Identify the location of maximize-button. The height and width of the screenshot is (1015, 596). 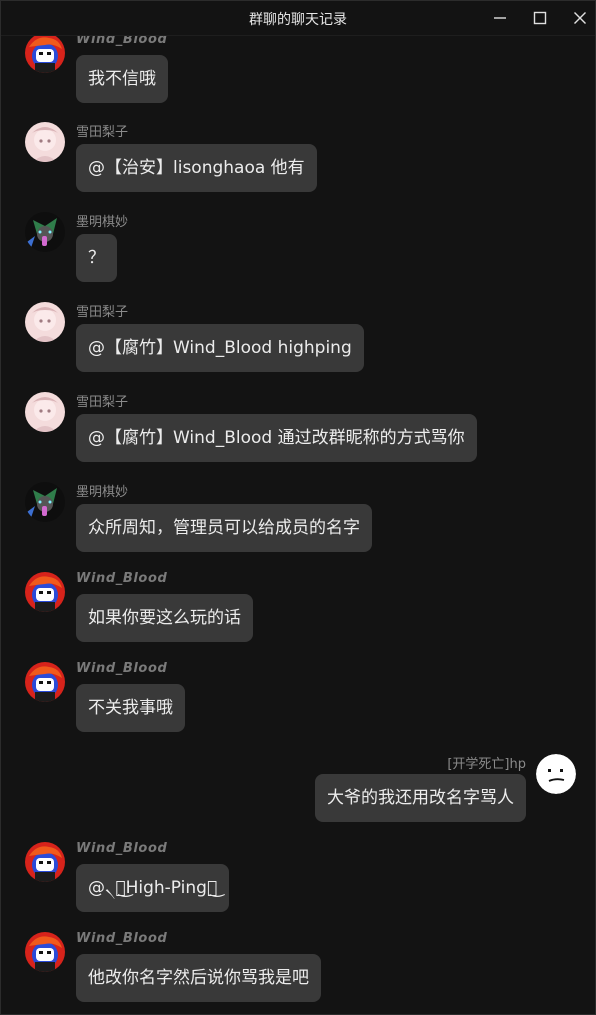
(540, 18).